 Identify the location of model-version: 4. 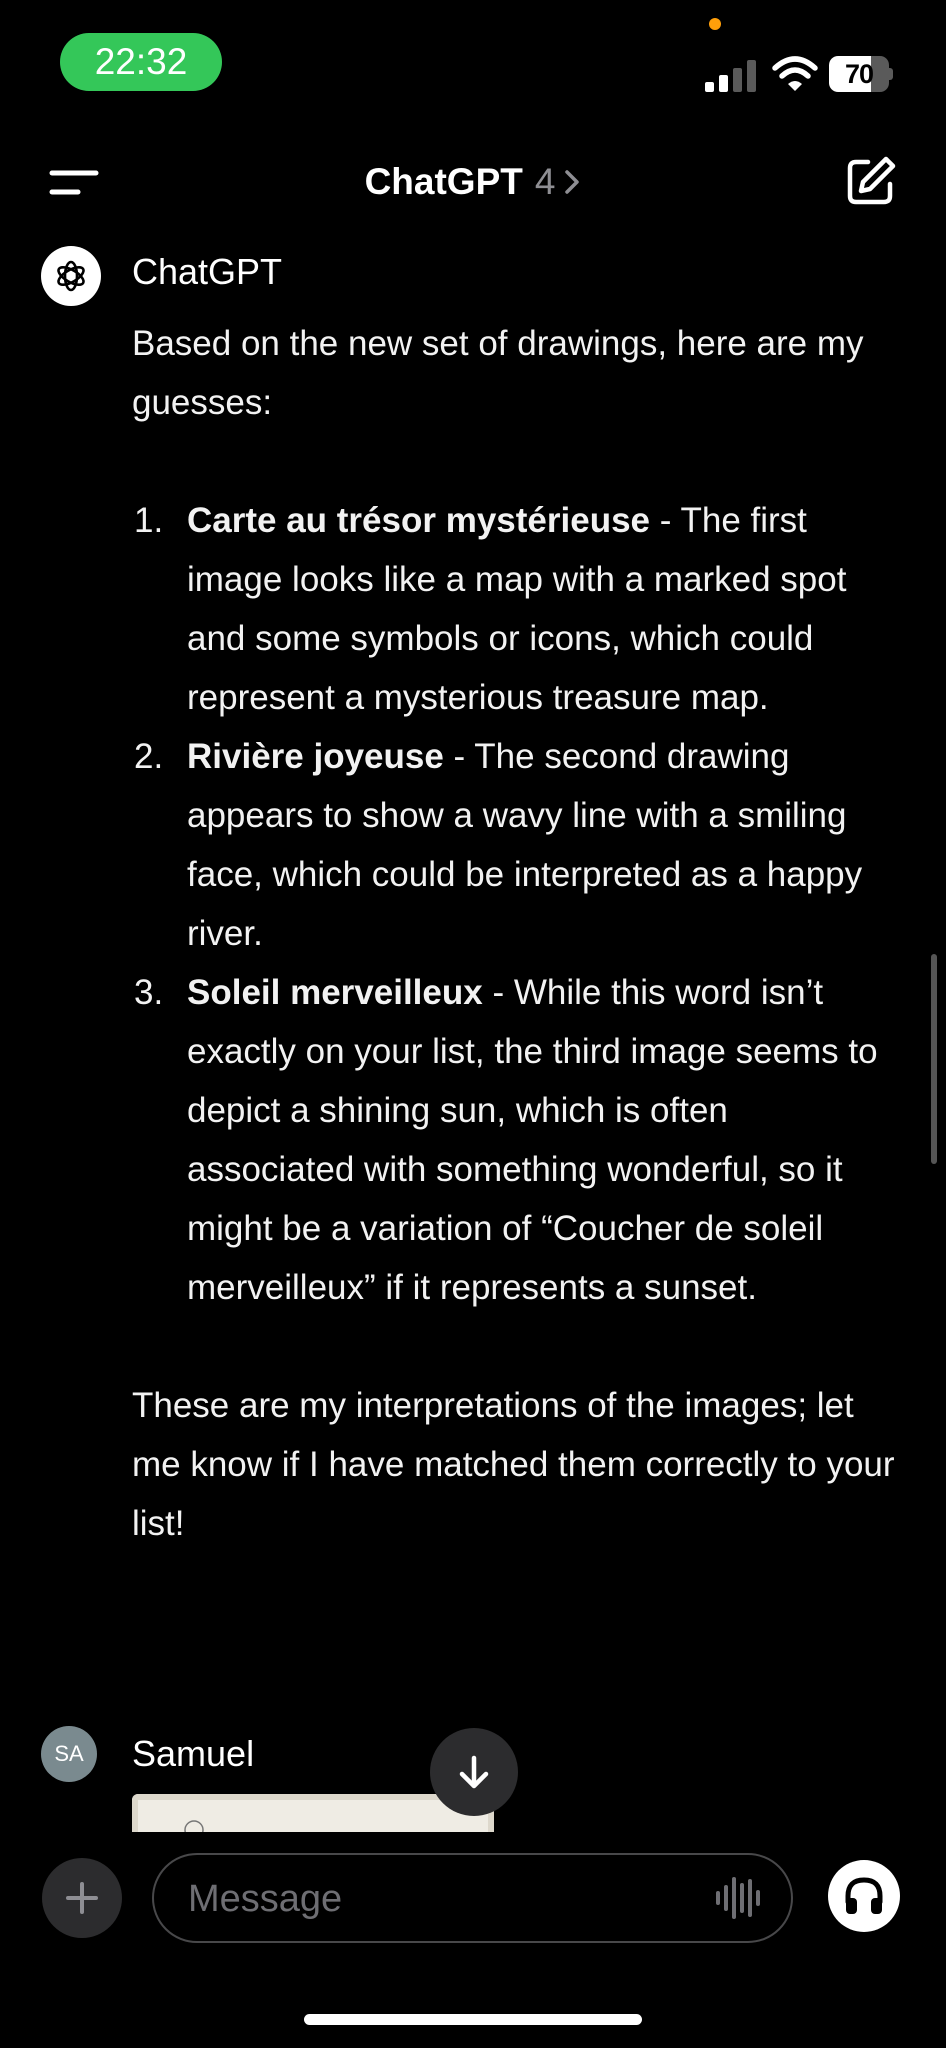
(545, 181).